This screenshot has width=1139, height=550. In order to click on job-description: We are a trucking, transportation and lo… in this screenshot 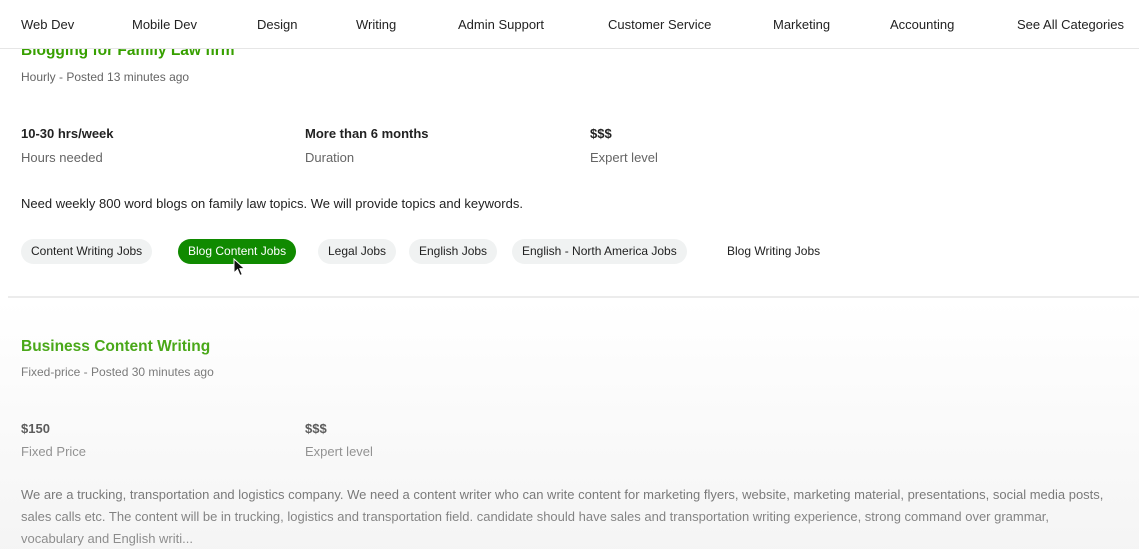, I will do `click(562, 516)`.